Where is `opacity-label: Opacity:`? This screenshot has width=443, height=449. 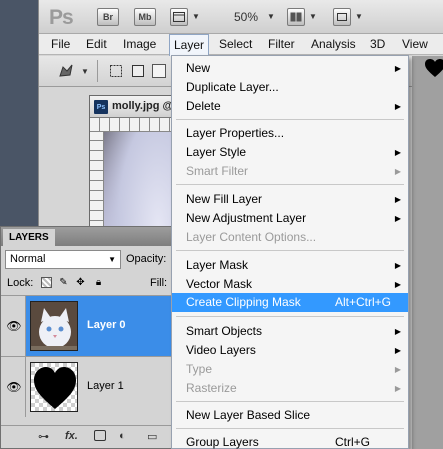
opacity-label: Opacity: is located at coordinates (146, 259).